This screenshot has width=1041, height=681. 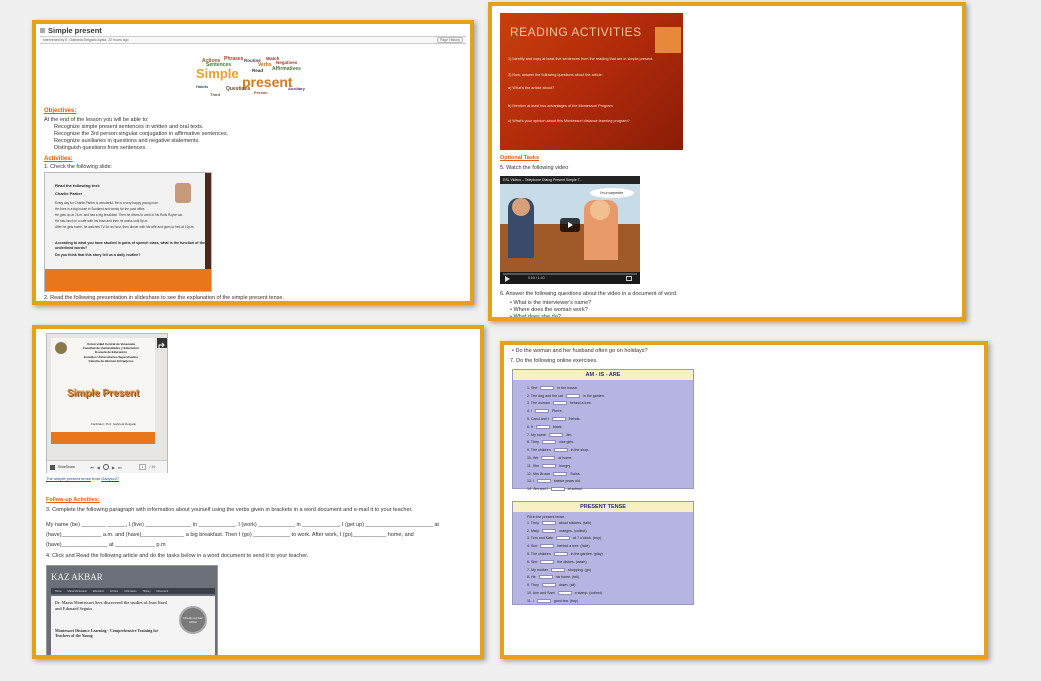 What do you see at coordinates (68, 478) in the screenshot?
I see `presentation-link: The simple present tense` at bounding box center [68, 478].